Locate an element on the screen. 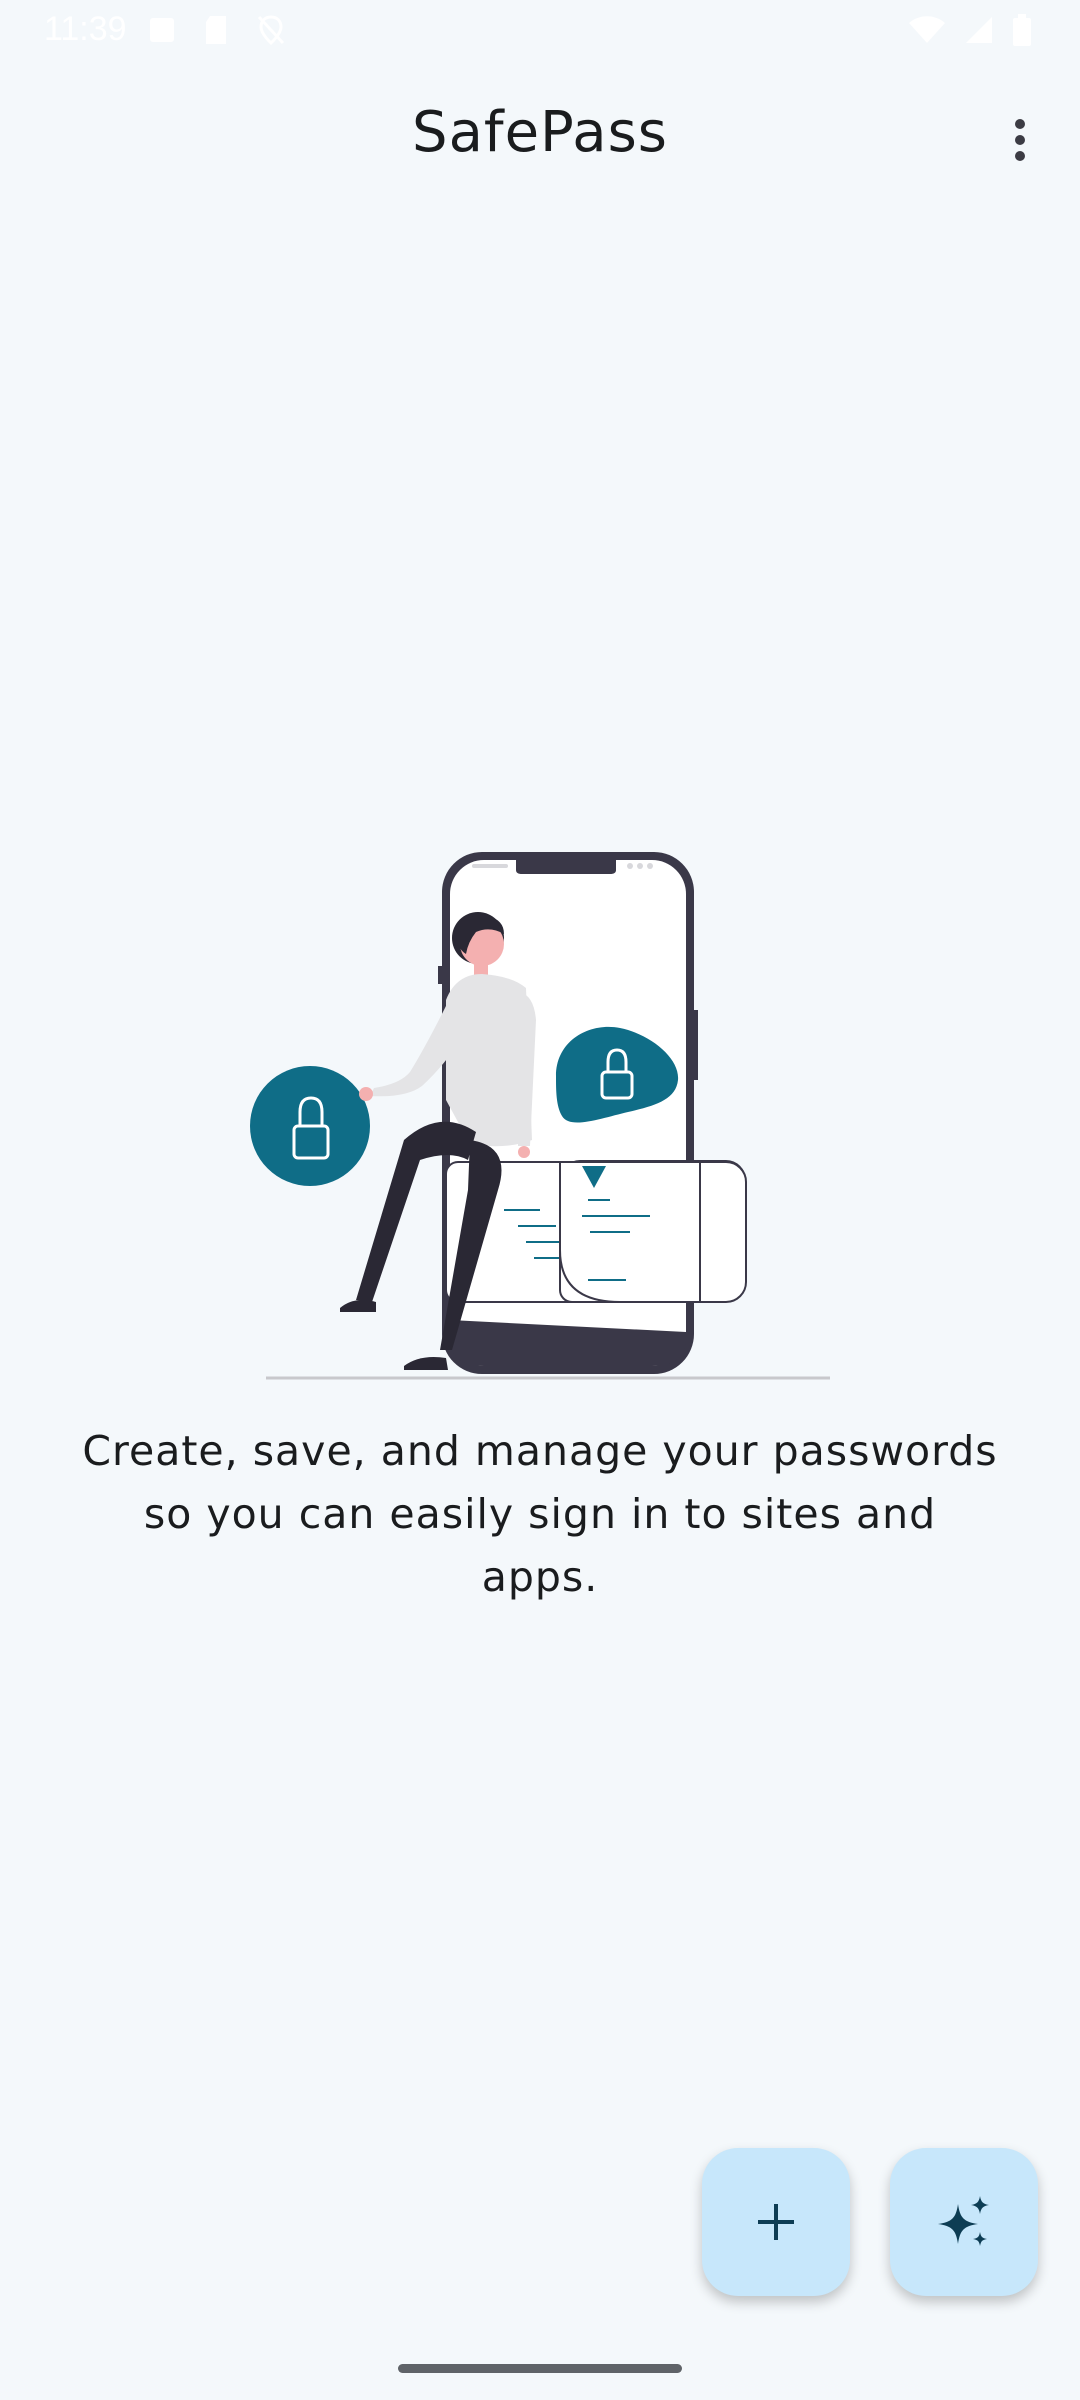  wifi-icon is located at coordinates (927, 29).